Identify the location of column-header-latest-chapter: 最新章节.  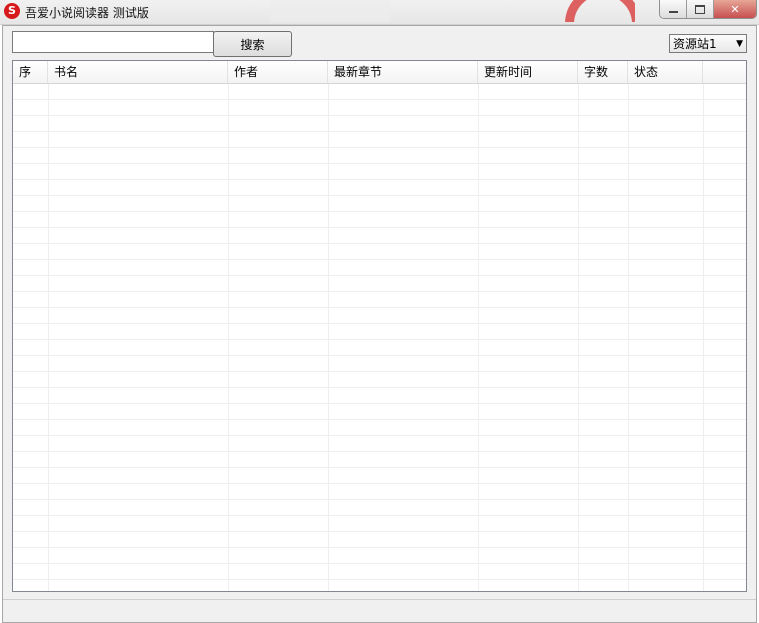
(403, 72).